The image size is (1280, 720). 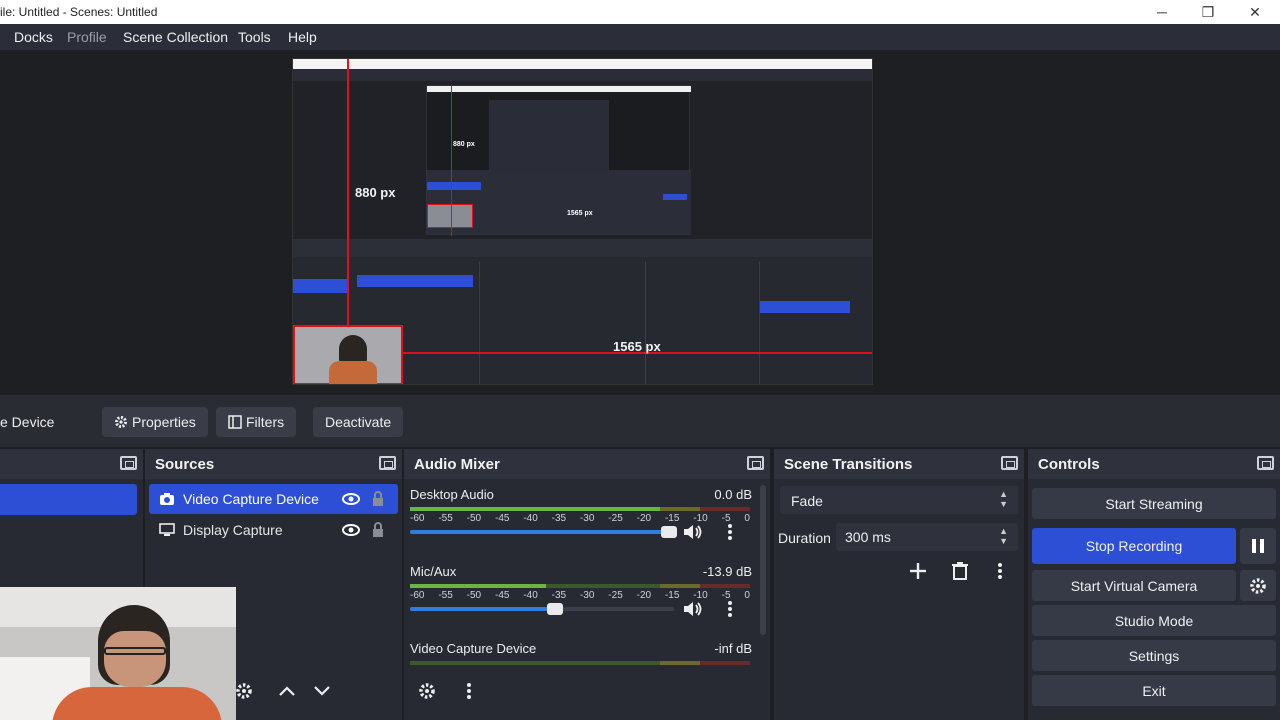 I want to click on deactivate-button: Deactivate, so click(x=358, y=422).